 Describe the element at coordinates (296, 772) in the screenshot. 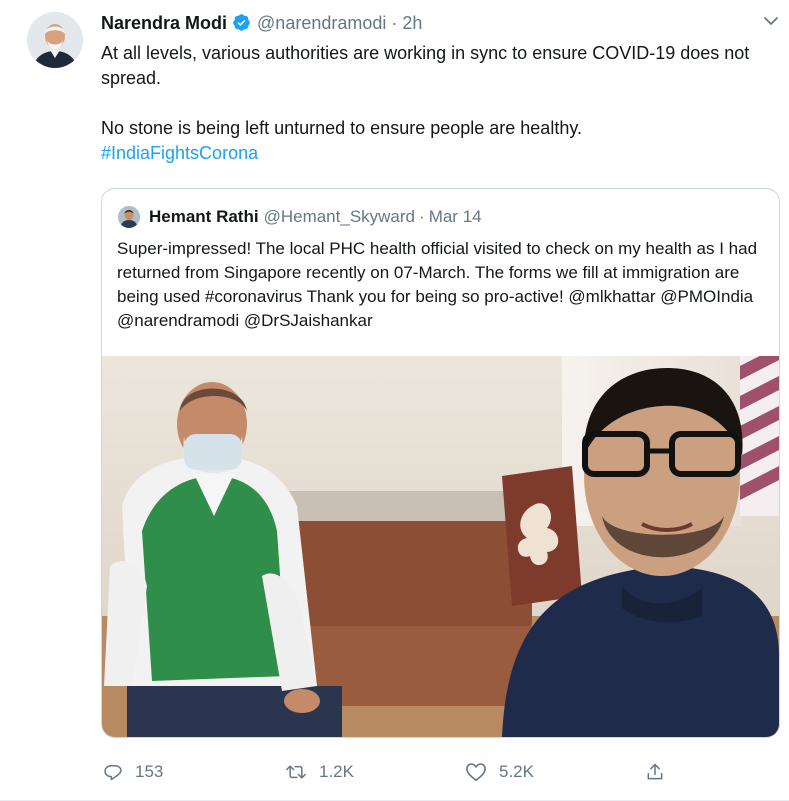

I see `retweet-icon` at that location.